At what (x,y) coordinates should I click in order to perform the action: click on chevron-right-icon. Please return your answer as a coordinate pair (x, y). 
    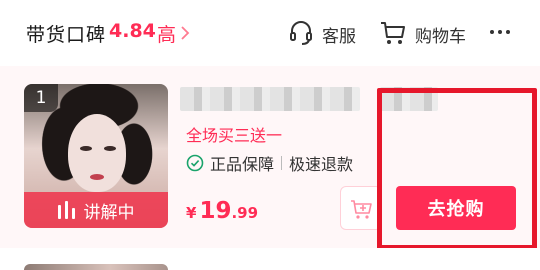
    Looking at the image, I should click on (185, 33).